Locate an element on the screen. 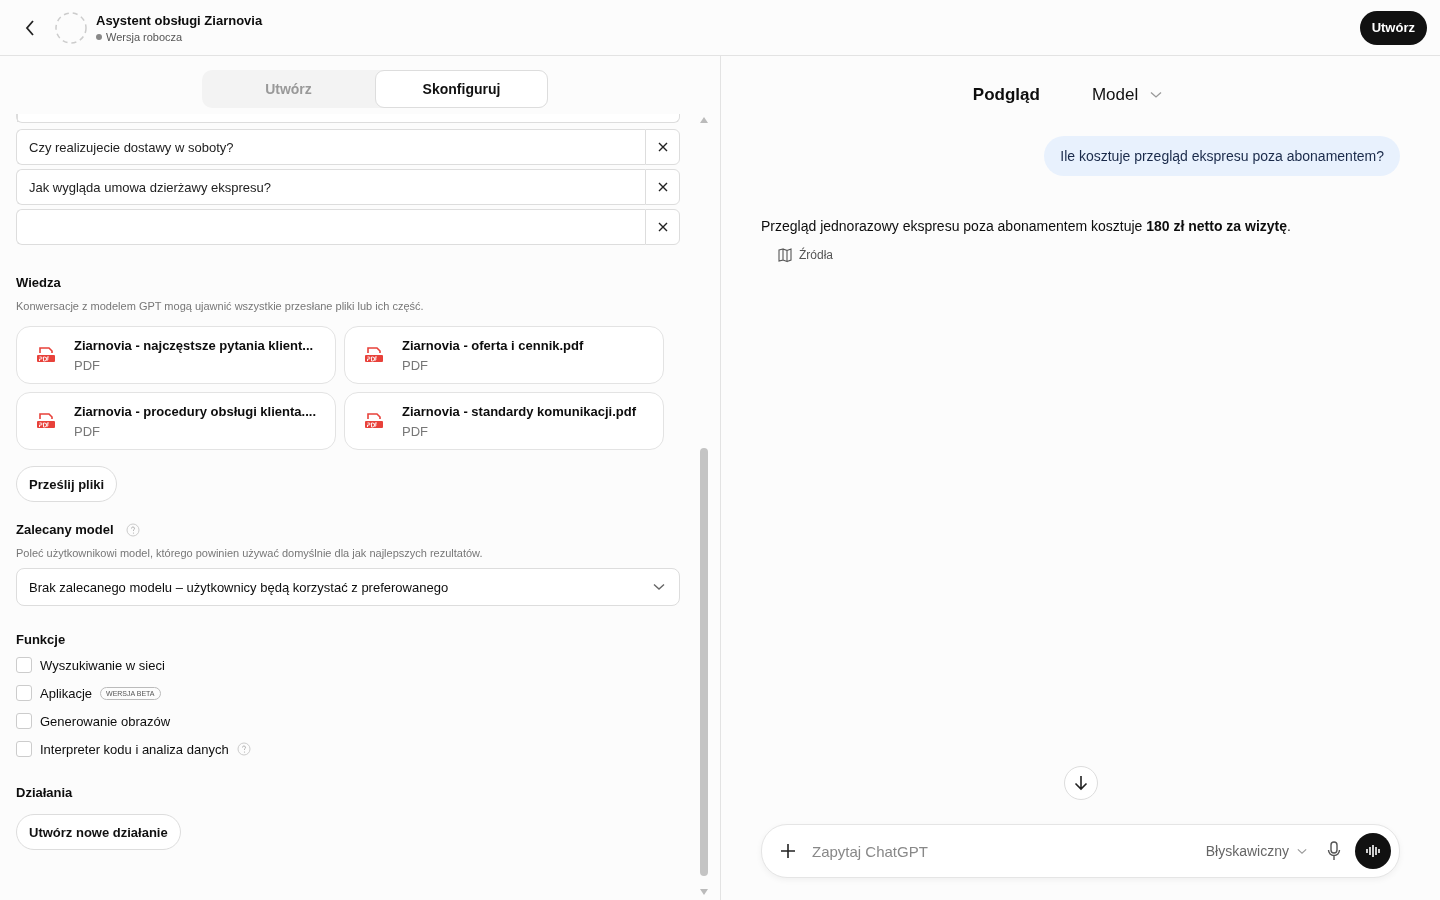 The image size is (1440, 900). voice-button is located at coordinates (1373, 851).